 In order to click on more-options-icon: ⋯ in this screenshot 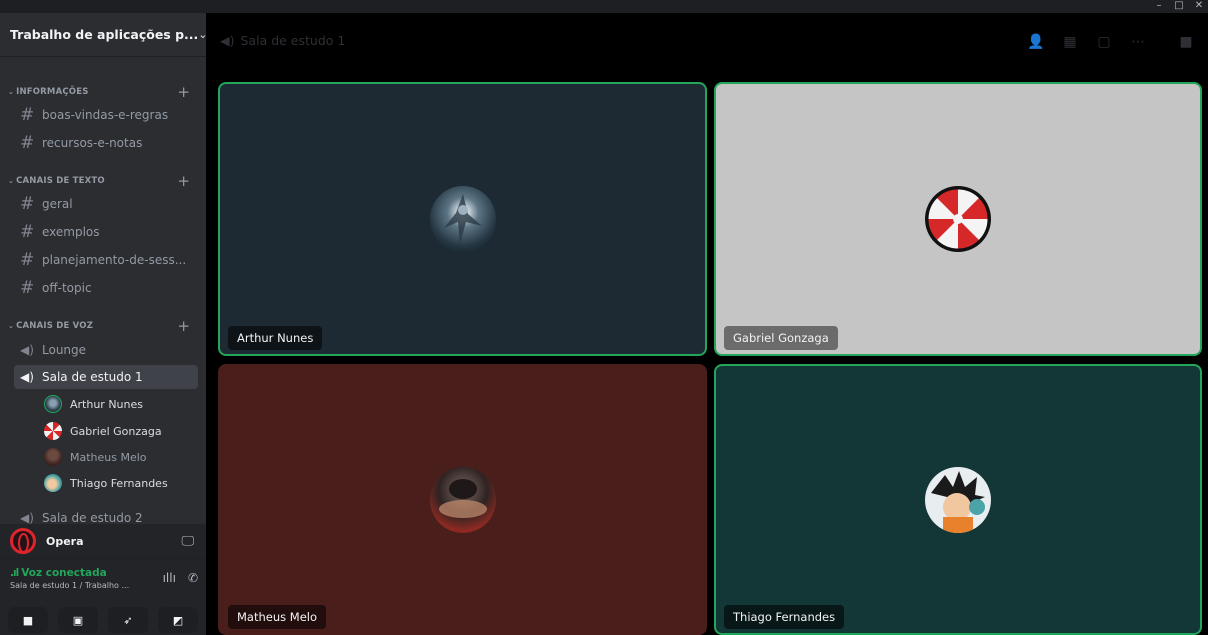, I will do `click(1138, 42)`.